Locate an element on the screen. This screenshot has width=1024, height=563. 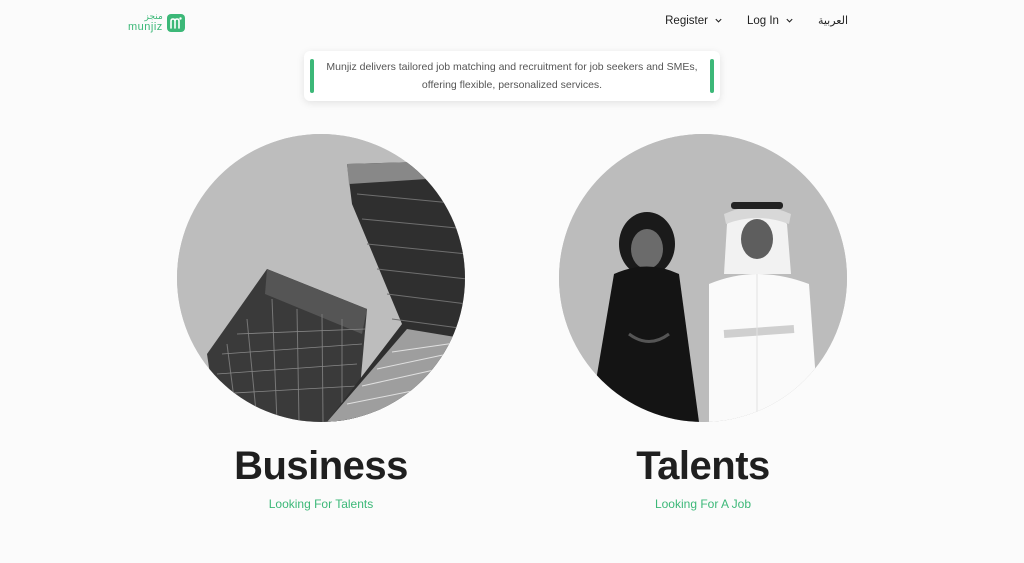
business-title: Business is located at coordinates (321, 466).